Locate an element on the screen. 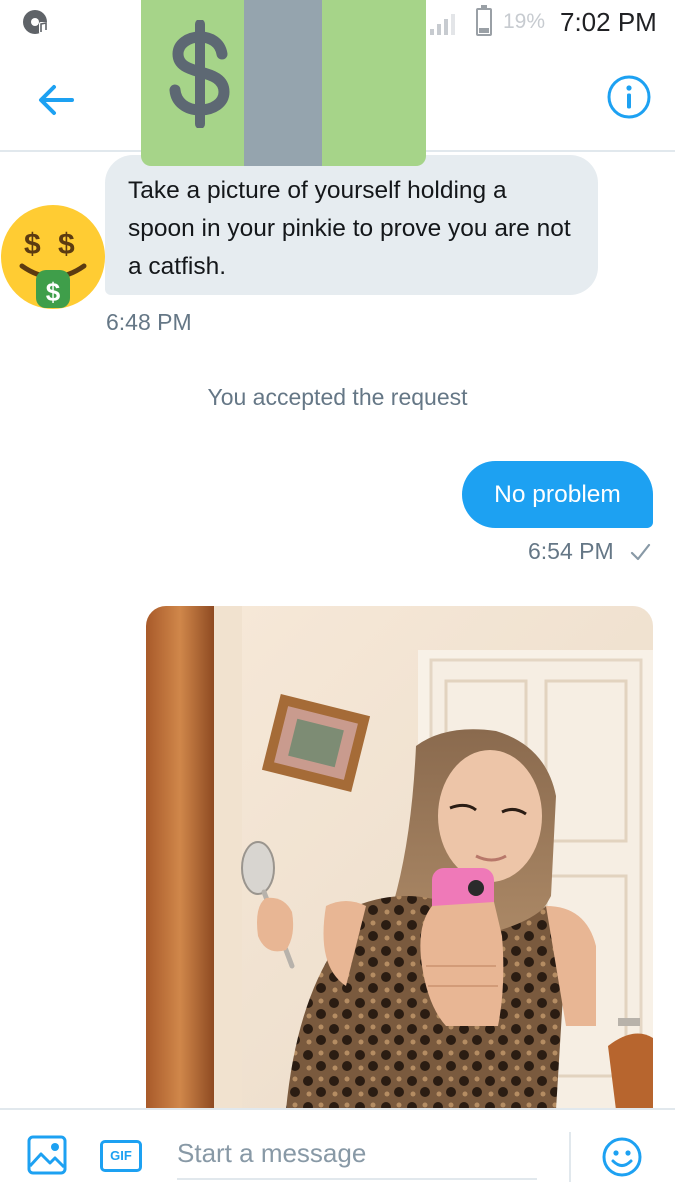 This screenshot has width=675, height=1200. money-mouth-face-avatar: $ $ $ is located at coordinates (53, 257).